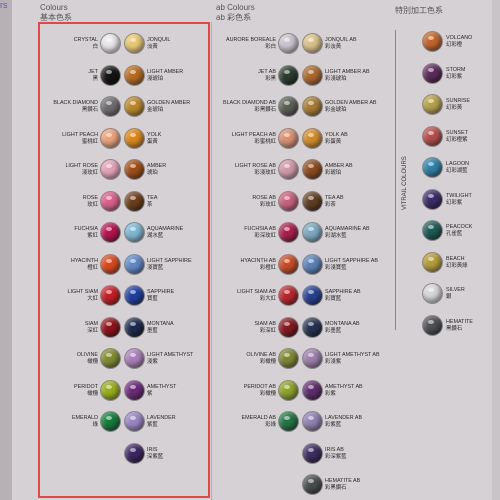 This screenshot has height=500, width=500. I want to click on swatch-chinese-name: 幻彩湖藍, so click(457, 171).